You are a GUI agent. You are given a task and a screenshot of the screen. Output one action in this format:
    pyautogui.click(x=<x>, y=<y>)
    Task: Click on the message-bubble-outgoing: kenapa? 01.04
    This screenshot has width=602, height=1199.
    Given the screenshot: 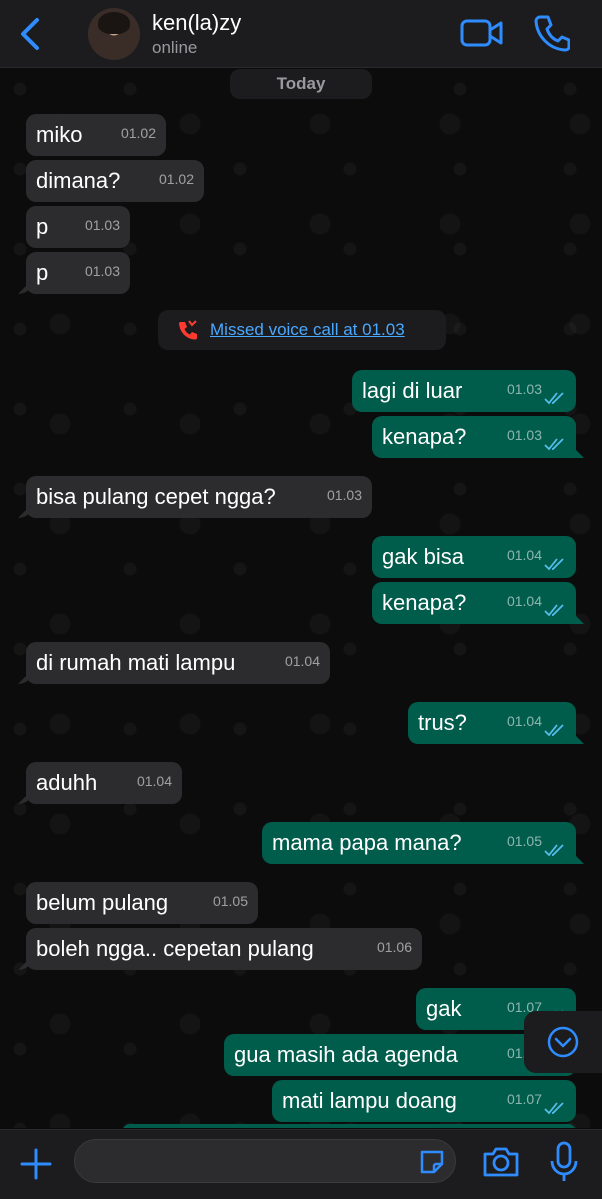 What is the action you would take?
    pyautogui.click(x=474, y=603)
    